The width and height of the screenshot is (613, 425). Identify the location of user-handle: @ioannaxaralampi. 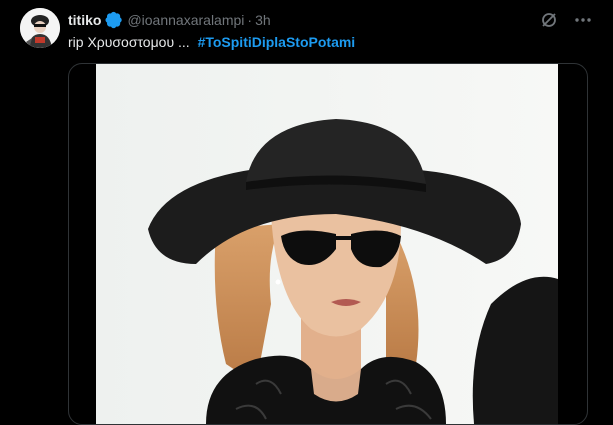
(185, 20).